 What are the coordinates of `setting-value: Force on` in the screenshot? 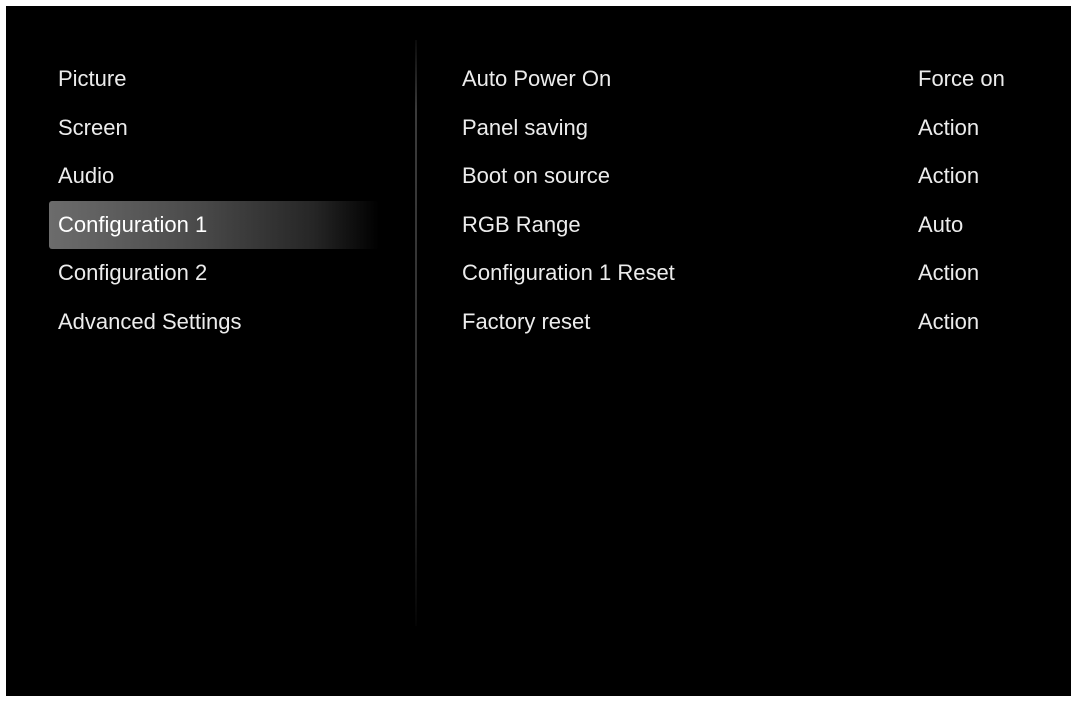 It's located at (961, 79).